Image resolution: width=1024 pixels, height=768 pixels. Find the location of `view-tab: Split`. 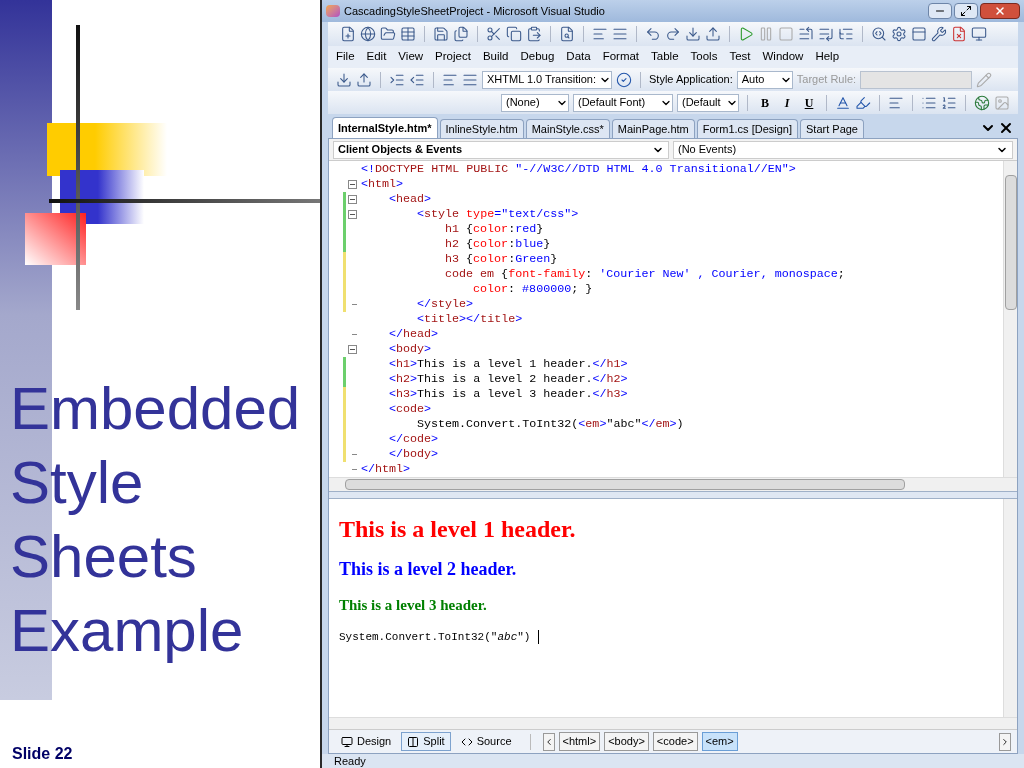

view-tab: Split is located at coordinates (426, 741).